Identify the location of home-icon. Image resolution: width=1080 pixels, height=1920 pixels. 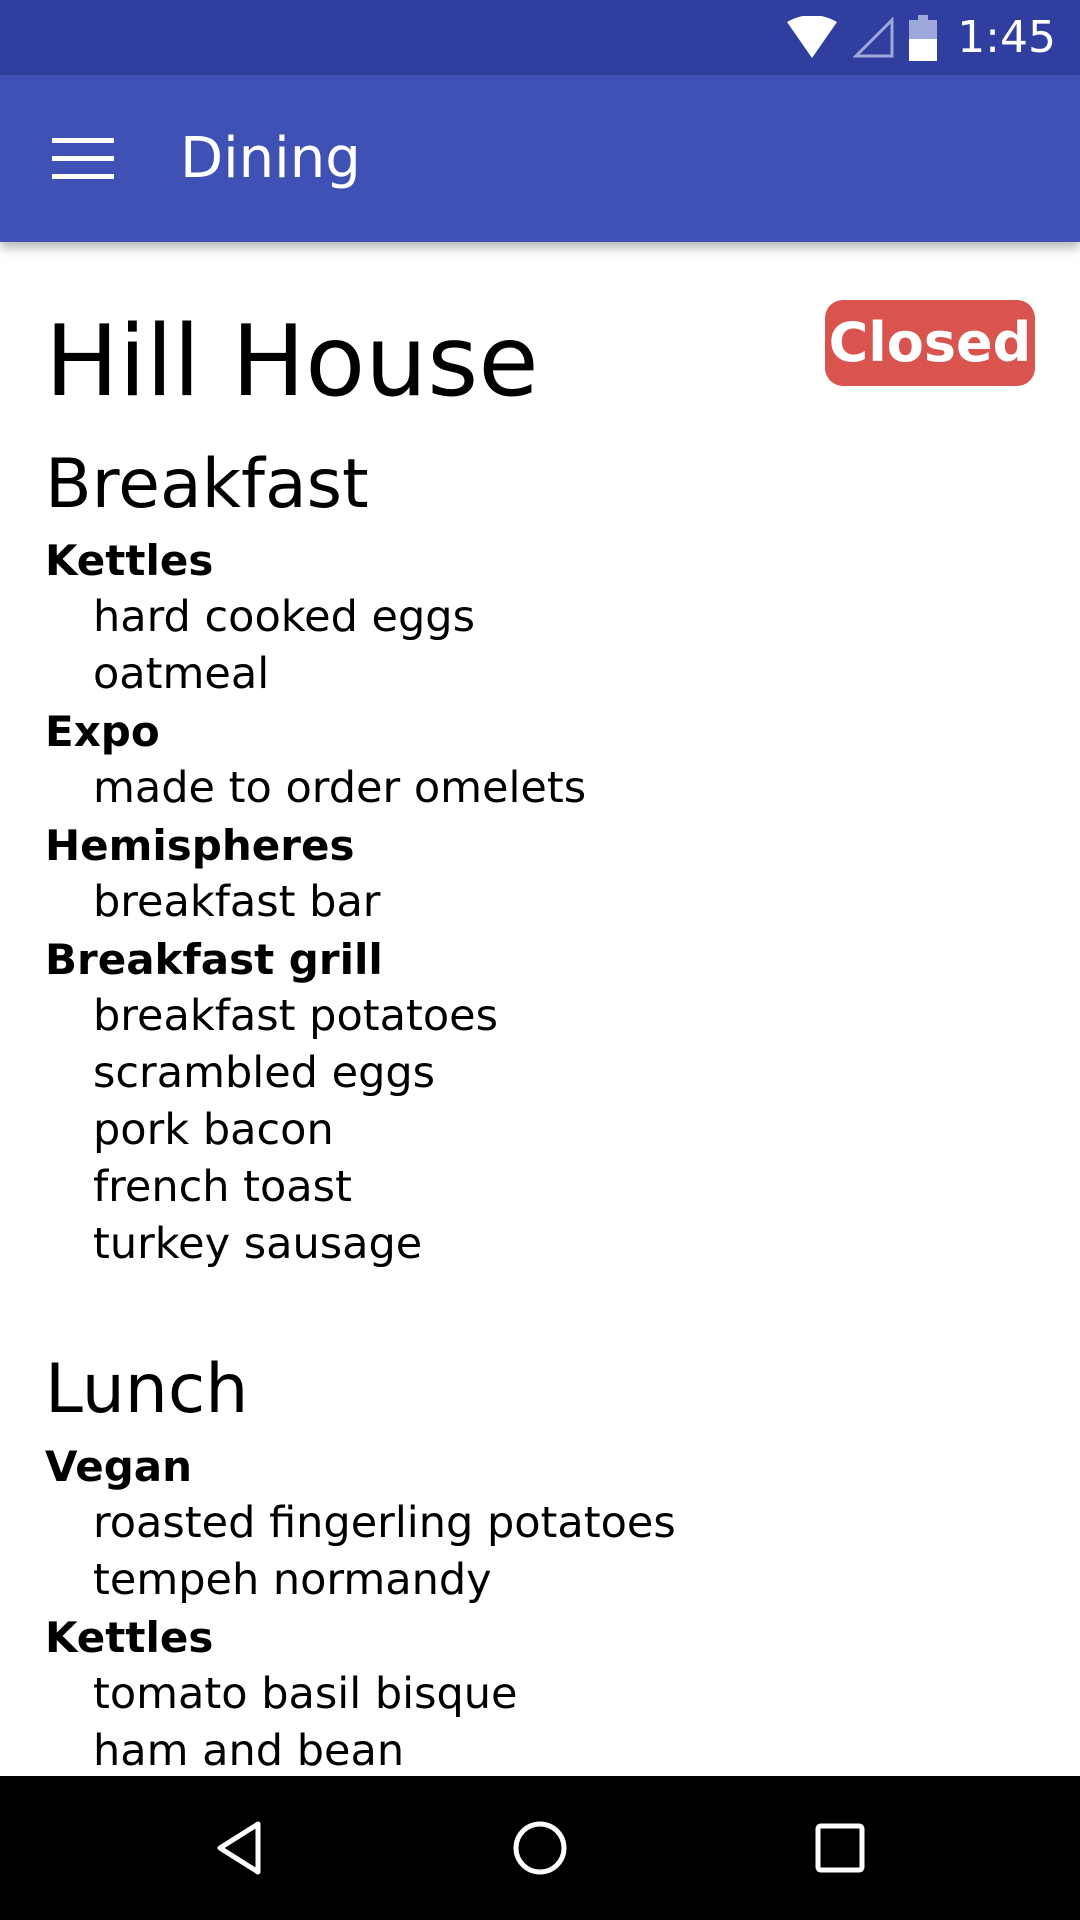
(540, 1848).